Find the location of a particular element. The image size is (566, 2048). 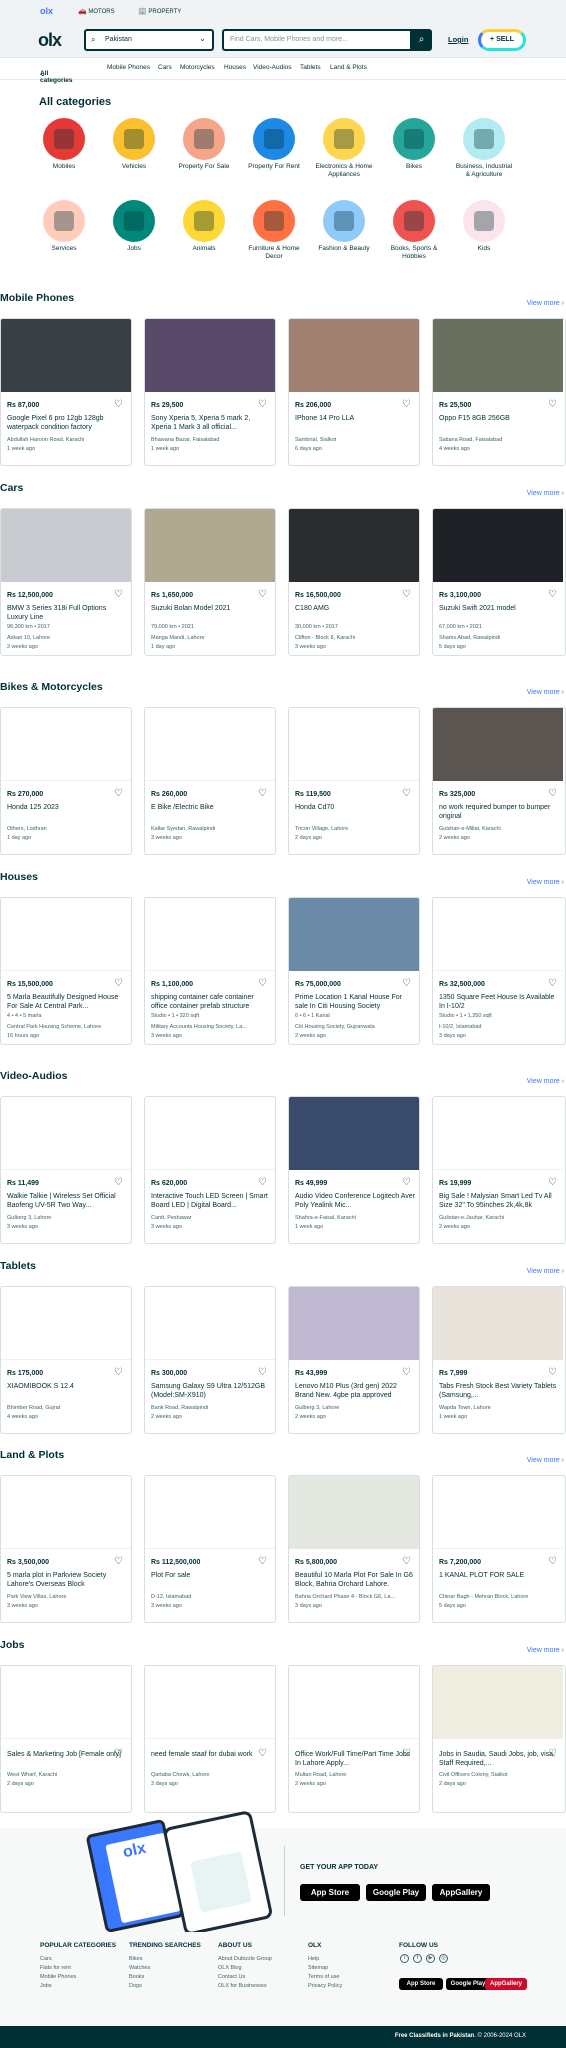

footer-link: OLX for Businesses is located at coordinates (245, 1986).